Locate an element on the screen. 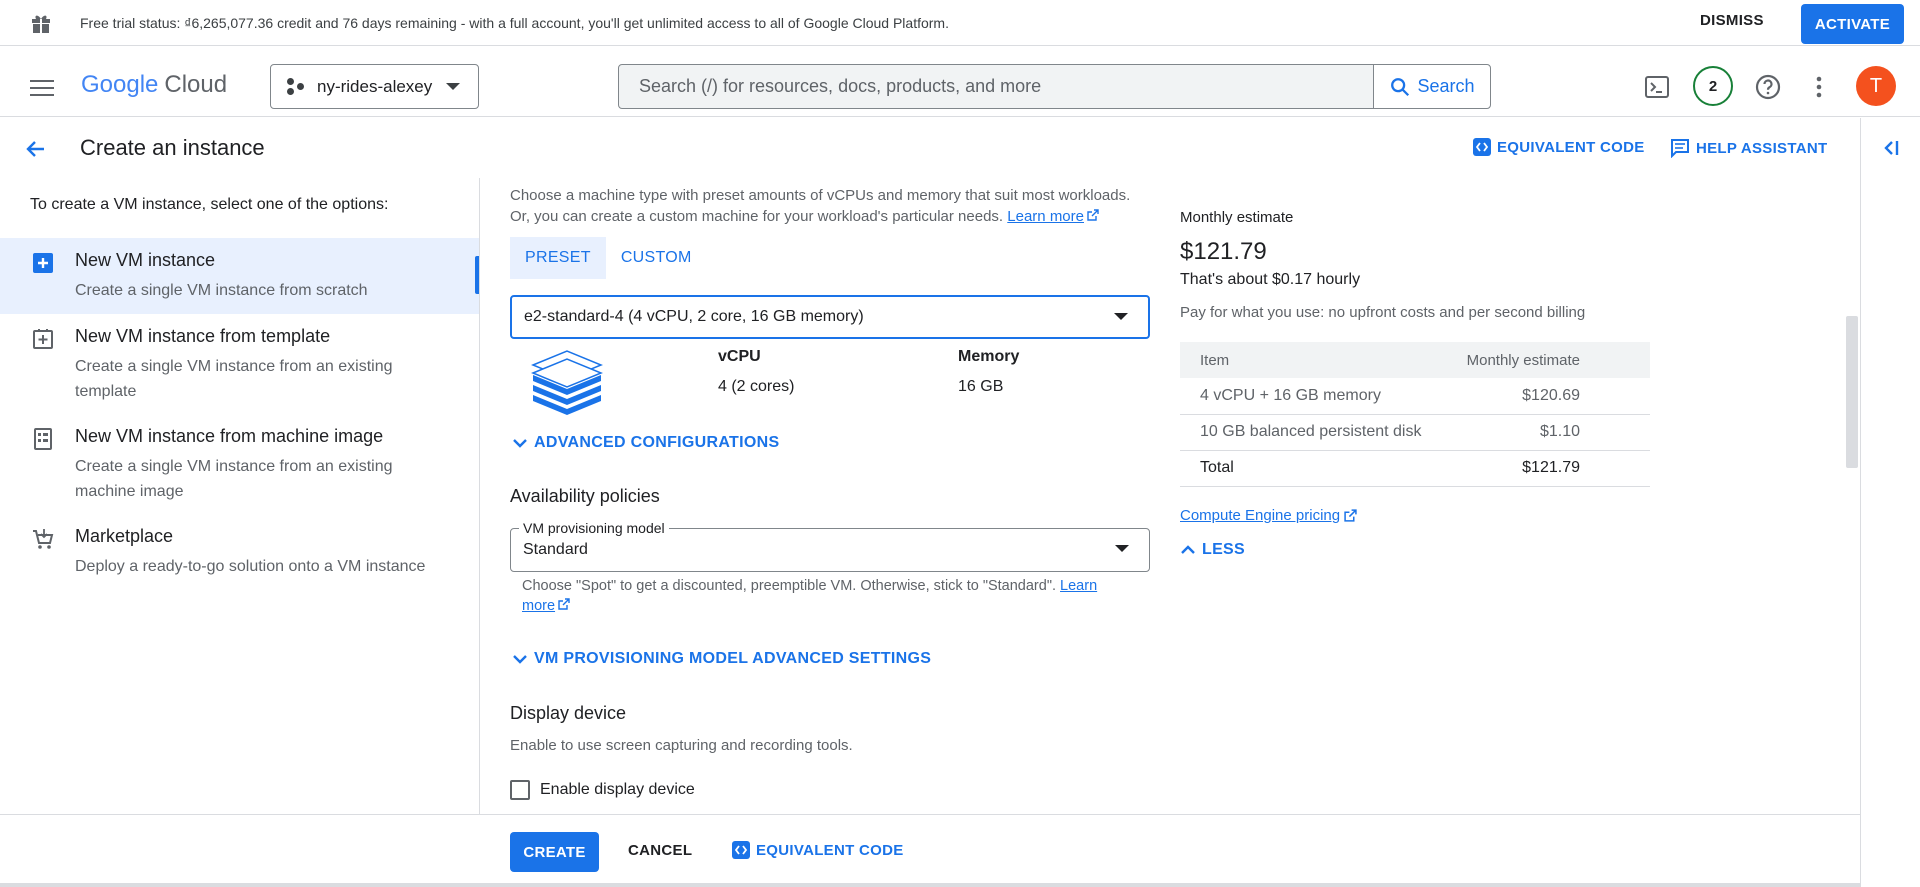 The height and width of the screenshot is (887, 1920). cart-icon is located at coordinates (43, 539).